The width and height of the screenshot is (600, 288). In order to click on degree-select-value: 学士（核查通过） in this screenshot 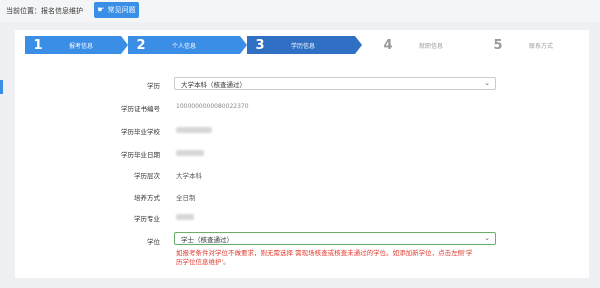, I will do `click(207, 239)`.